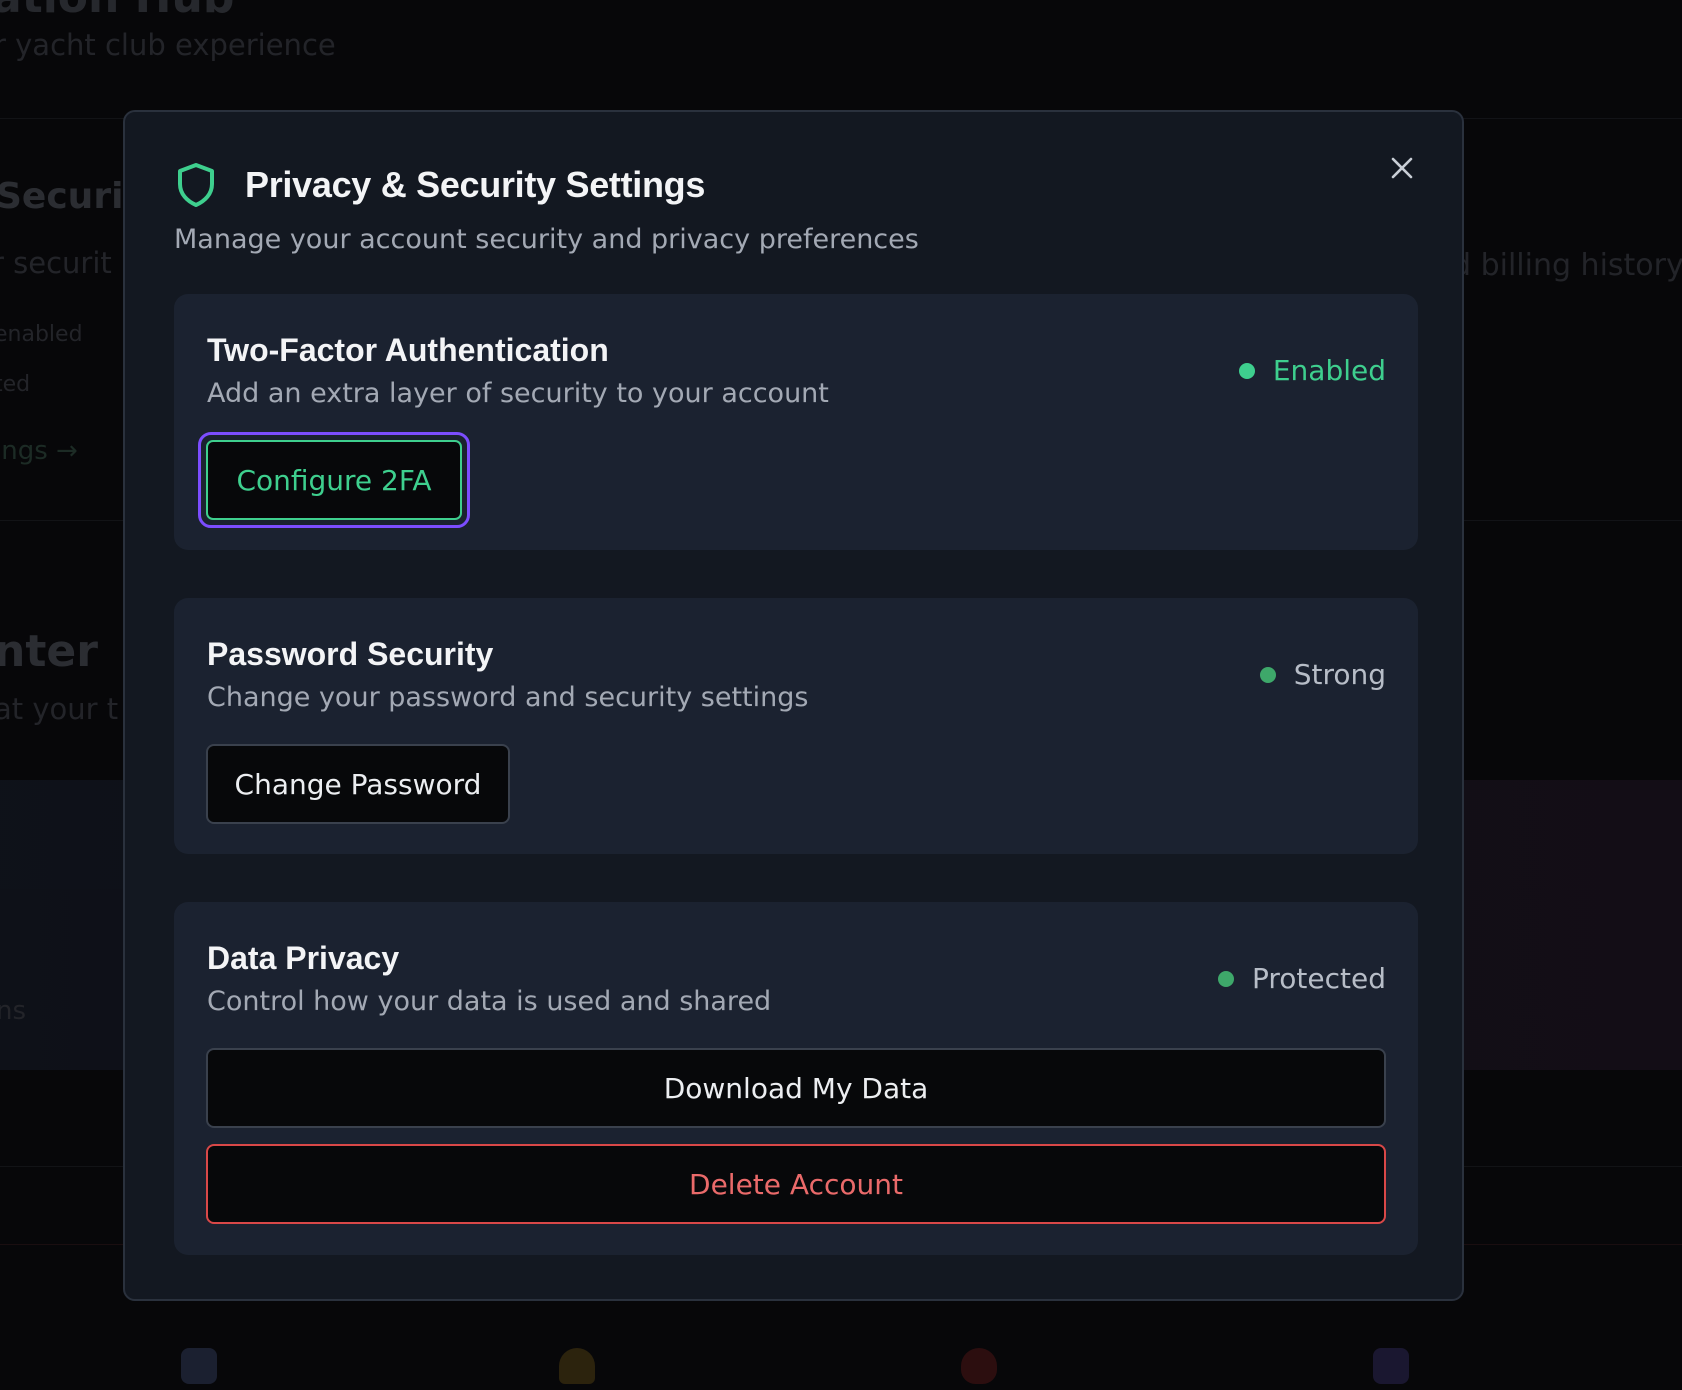 Image resolution: width=1682 pixels, height=1390 pixels. Describe the element at coordinates (196, 185) in the screenshot. I see `shield-icon` at that location.